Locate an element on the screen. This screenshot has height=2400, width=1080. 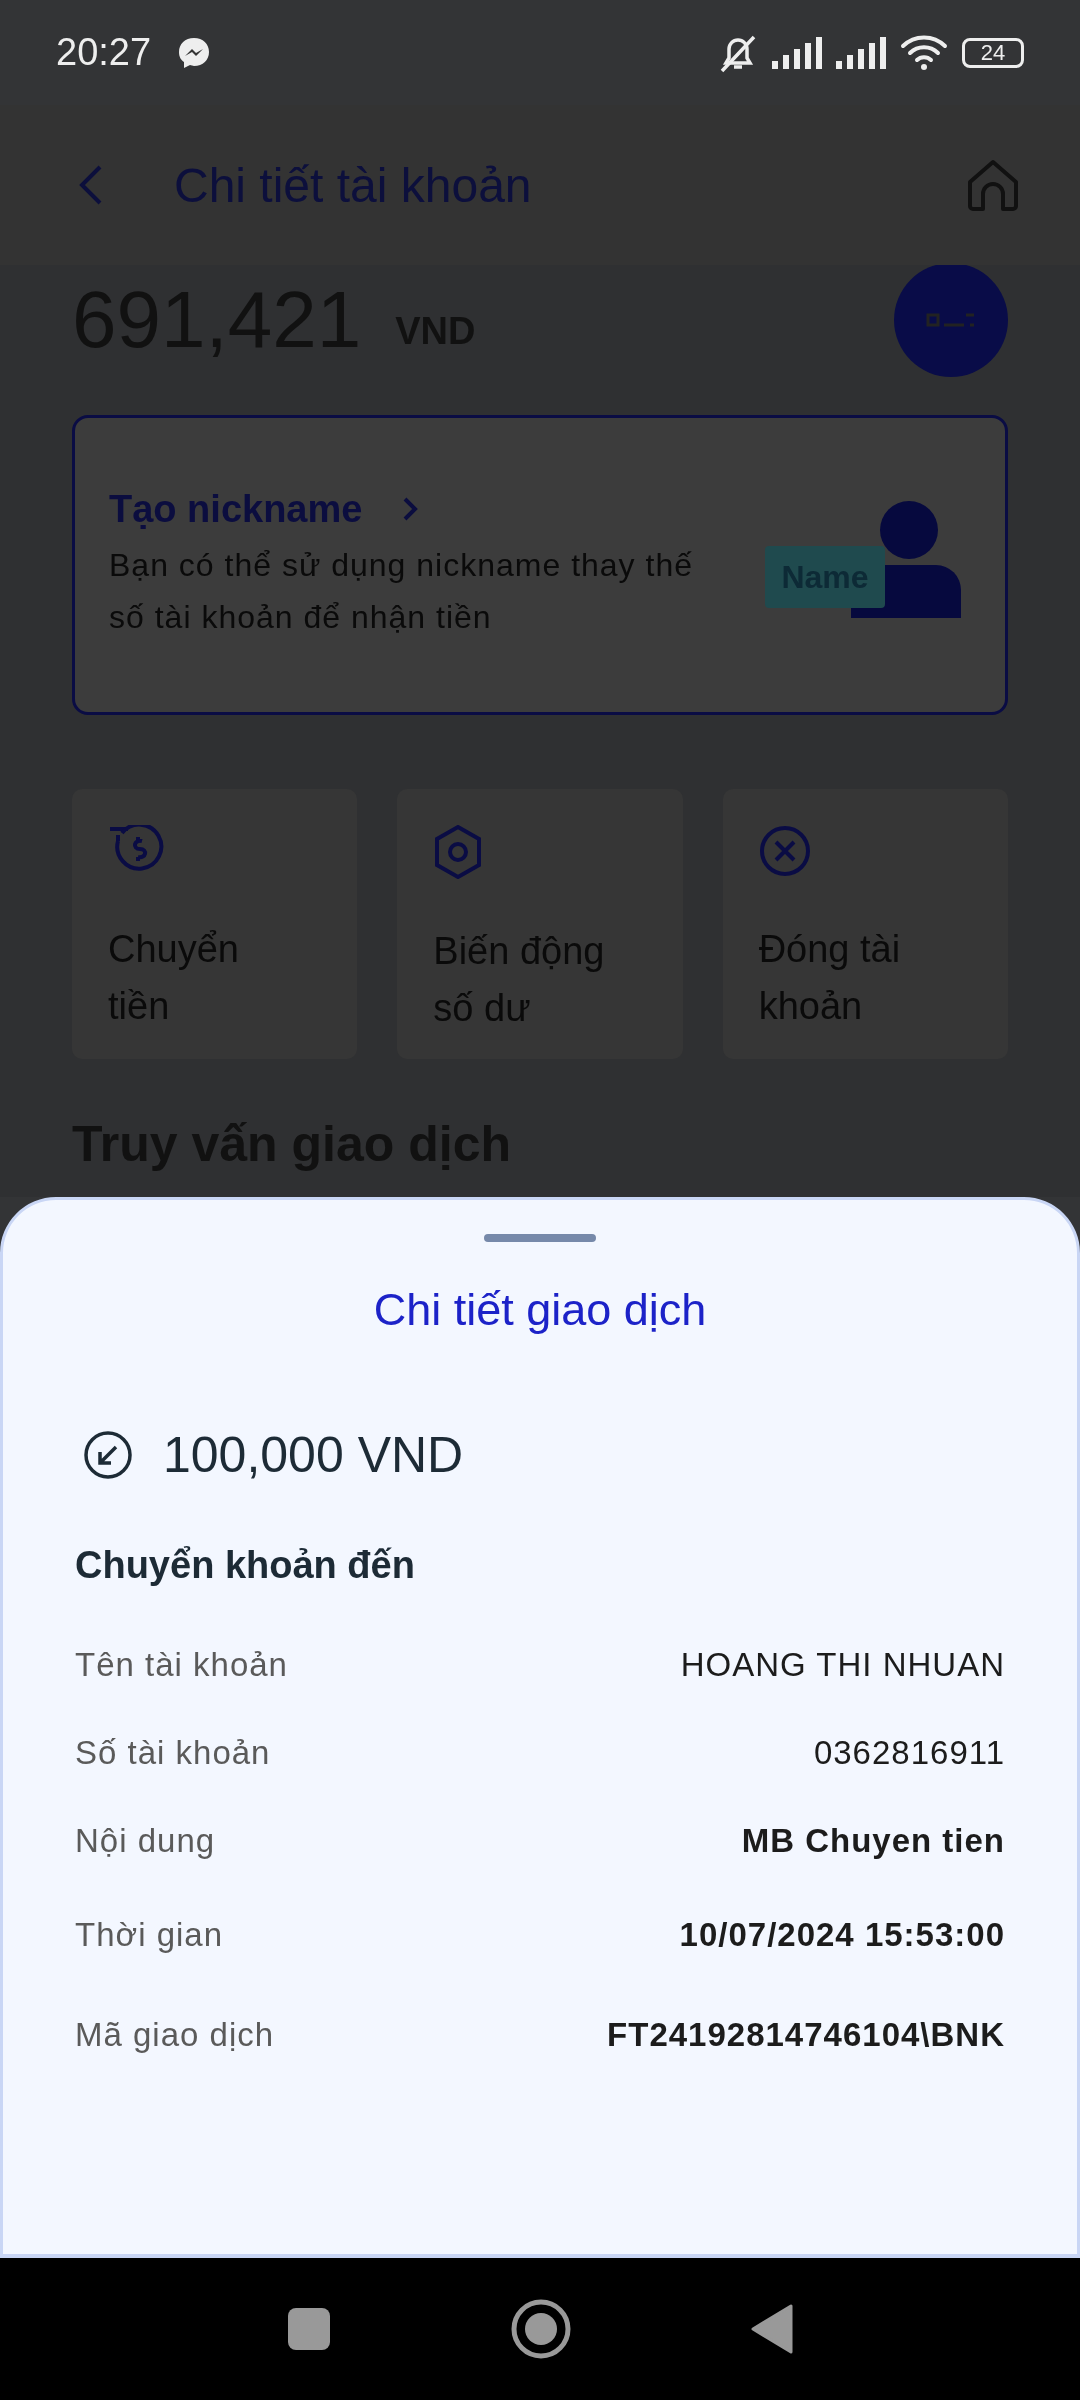
home-icon is located at coordinates (993, 185).